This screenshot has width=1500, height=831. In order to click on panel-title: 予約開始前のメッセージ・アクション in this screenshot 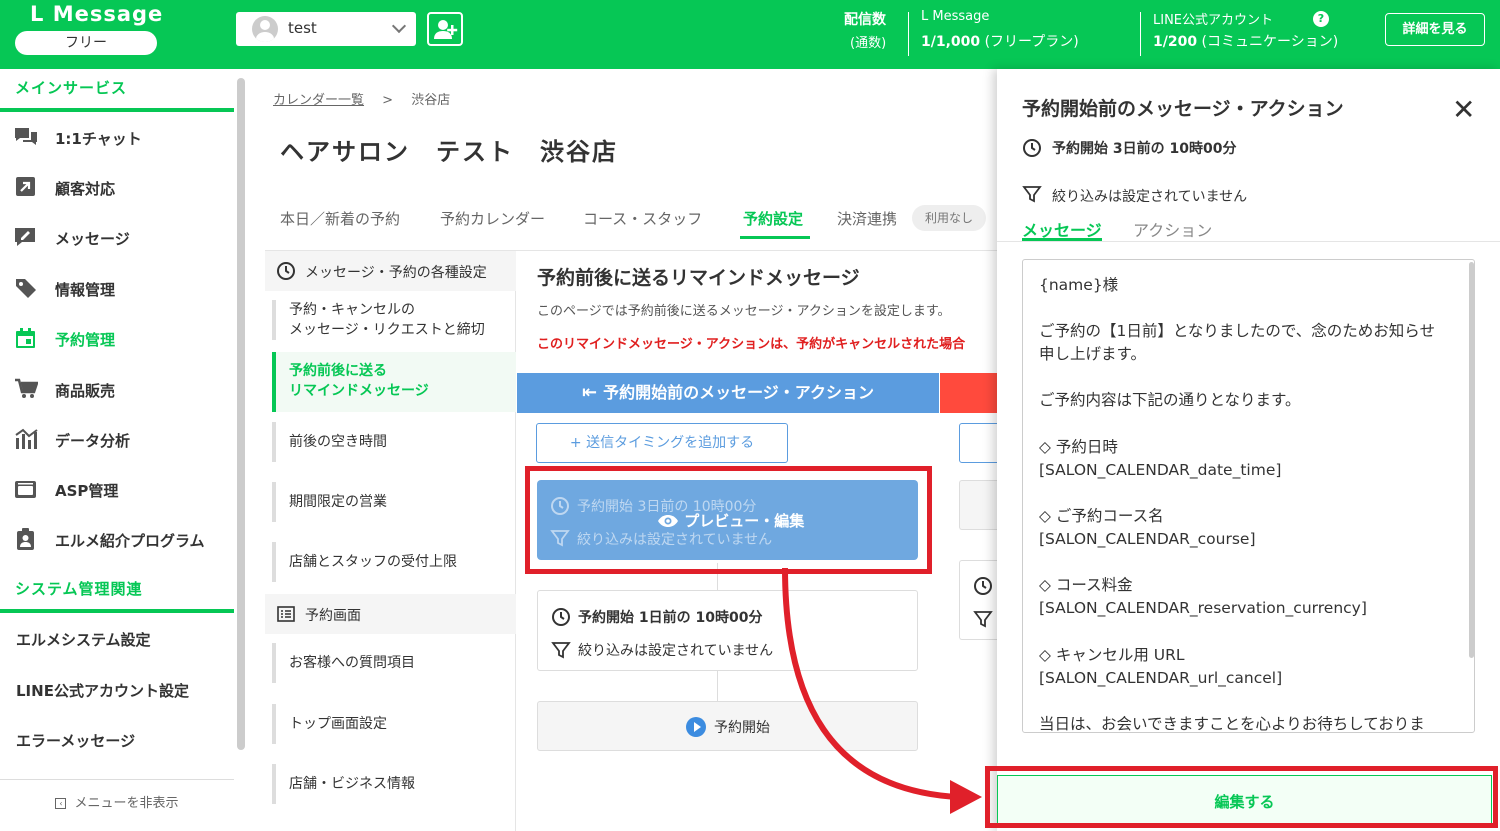, I will do `click(1183, 109)`.